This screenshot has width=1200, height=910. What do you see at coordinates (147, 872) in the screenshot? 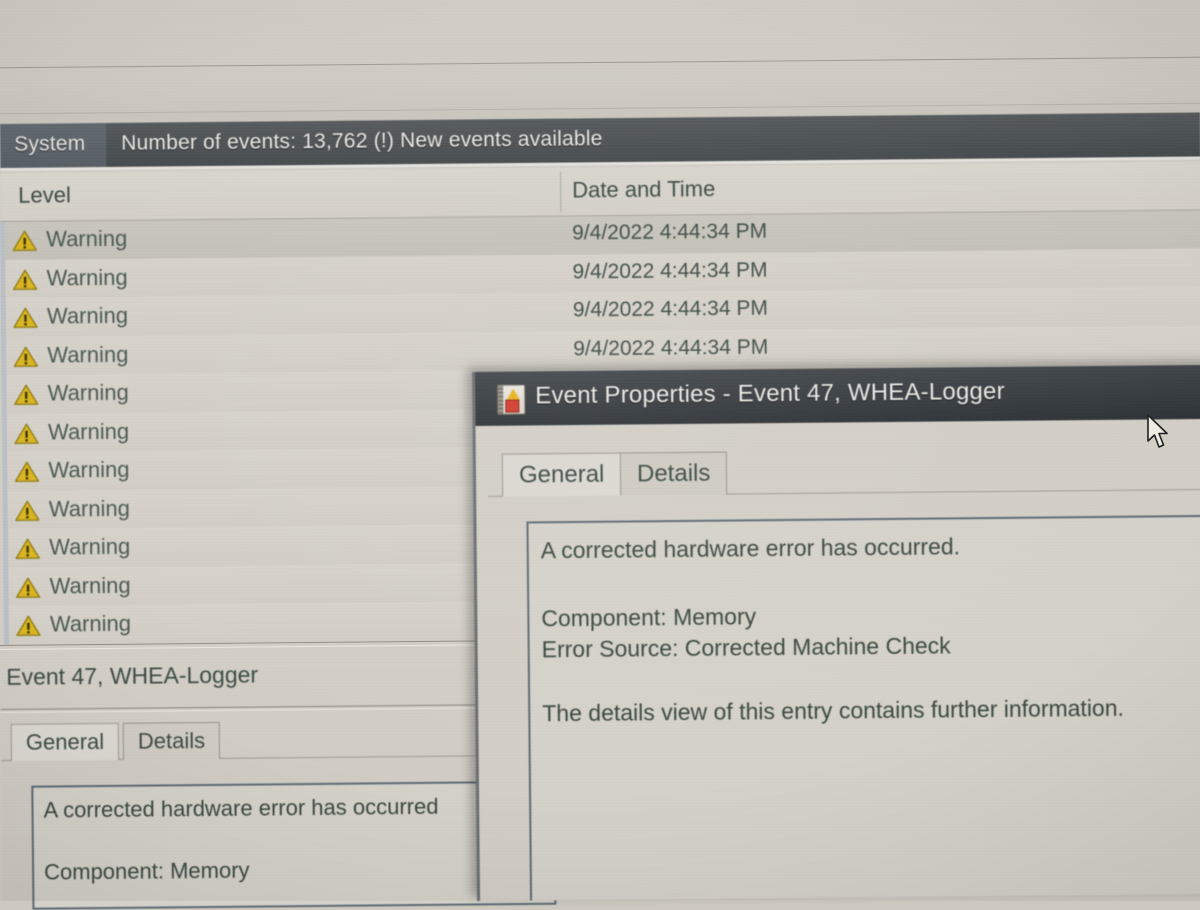
I see `detail-description-line-2: Component: Memory` at bounding box center [147, 872].